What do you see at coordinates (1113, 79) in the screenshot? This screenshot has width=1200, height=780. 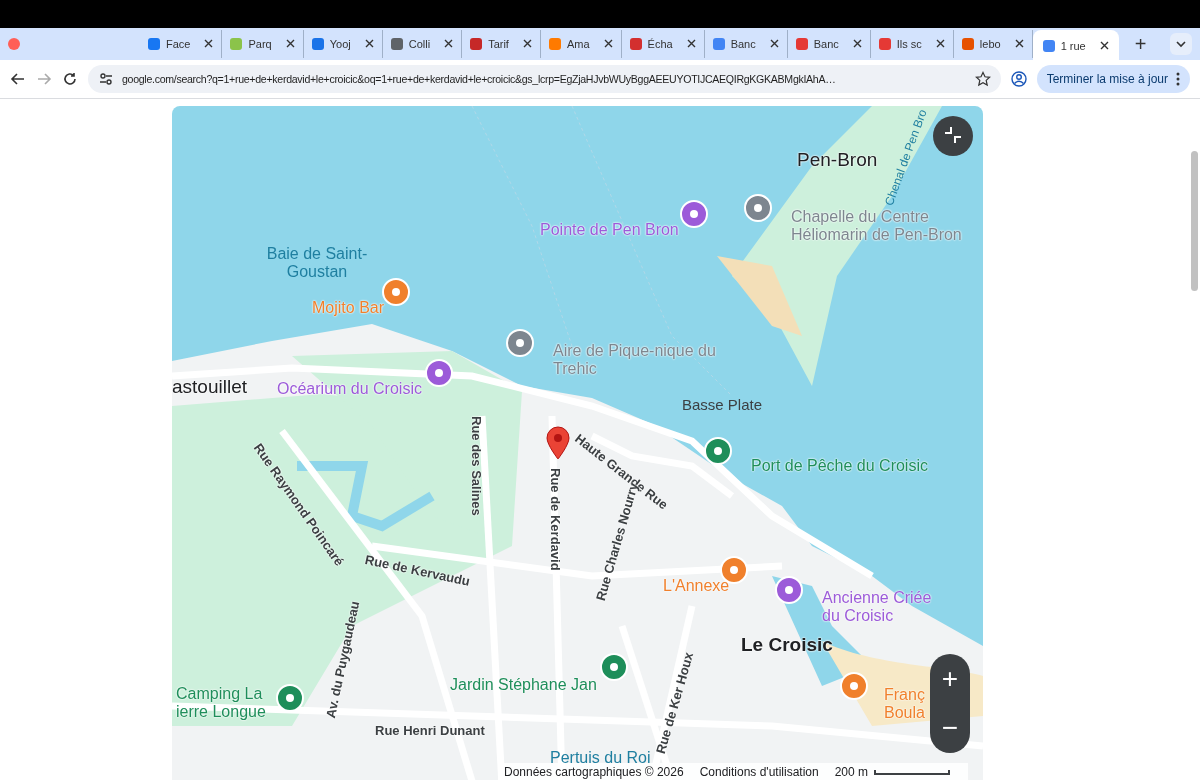 I see `update-button: Terminer la mise à jour` at bounding box center [1113, 79].